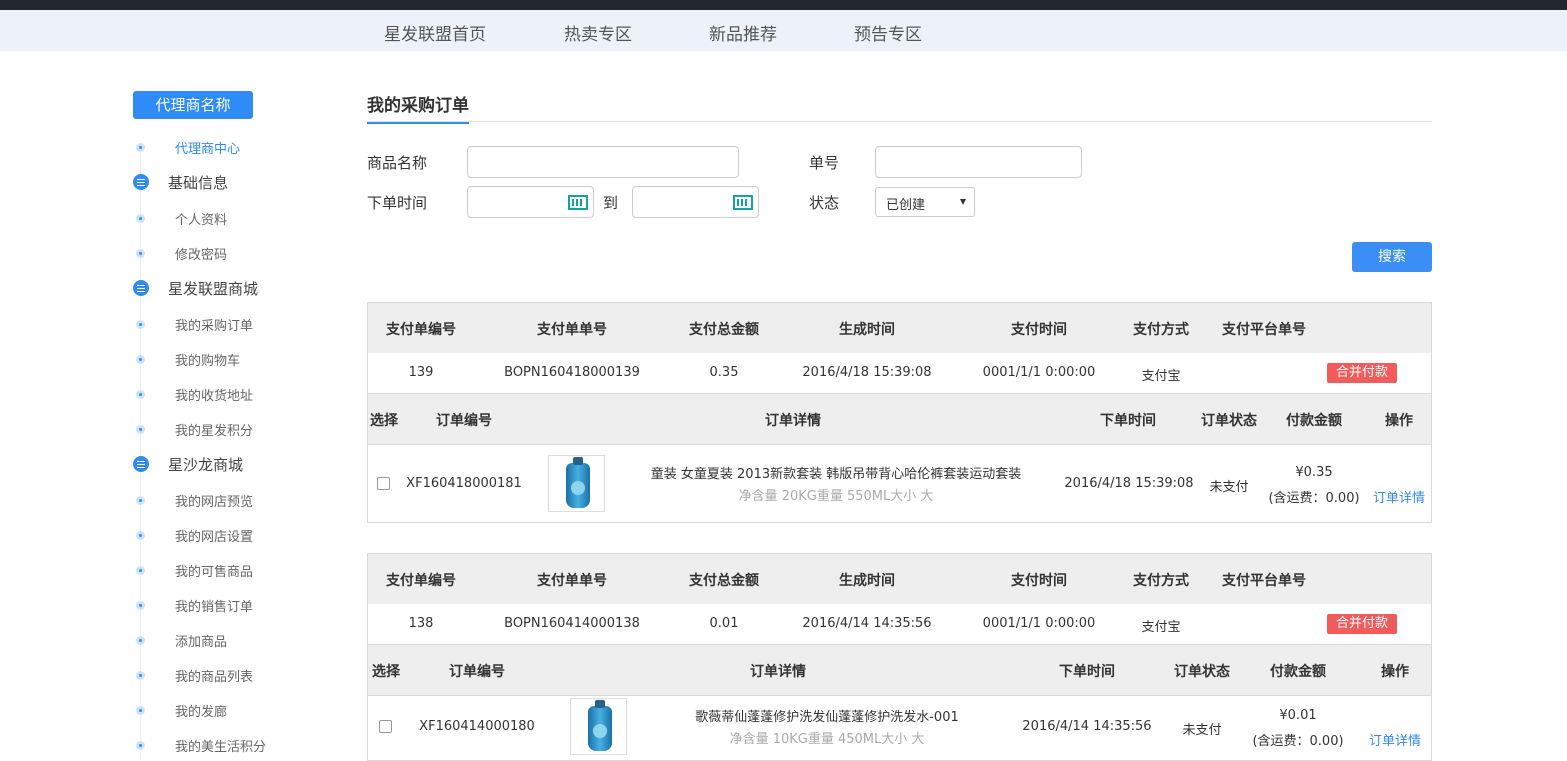  I want to click on nav-new: 新品推荐, so click(743, 32).